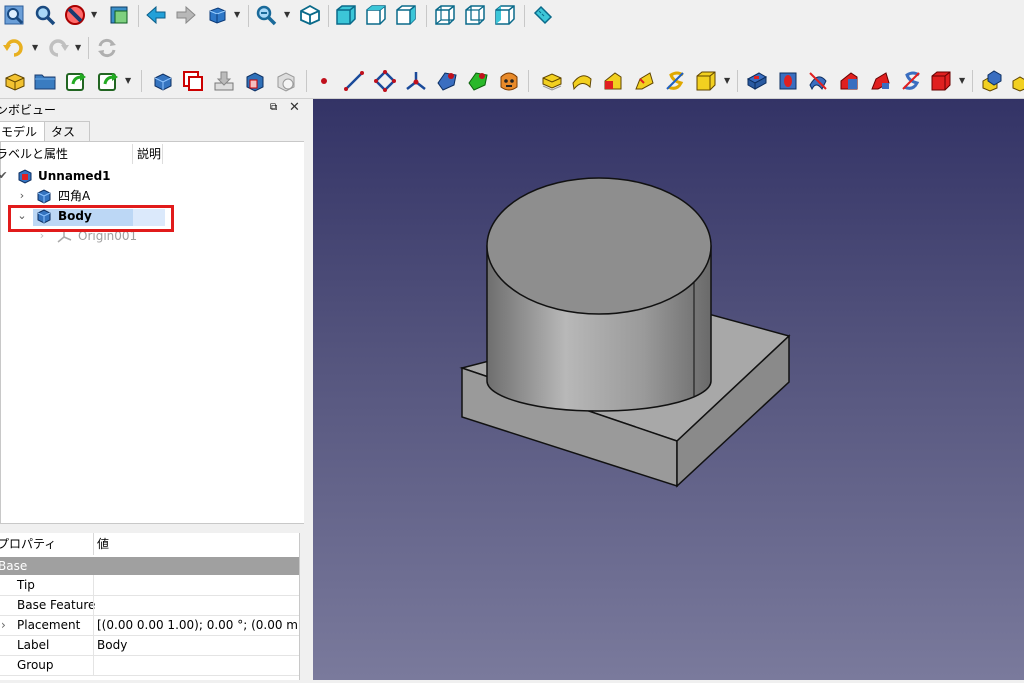 This screenshot has width=1024, height=683. I want to click on tree-col-label: ラベルと属性, so click(34, 154).